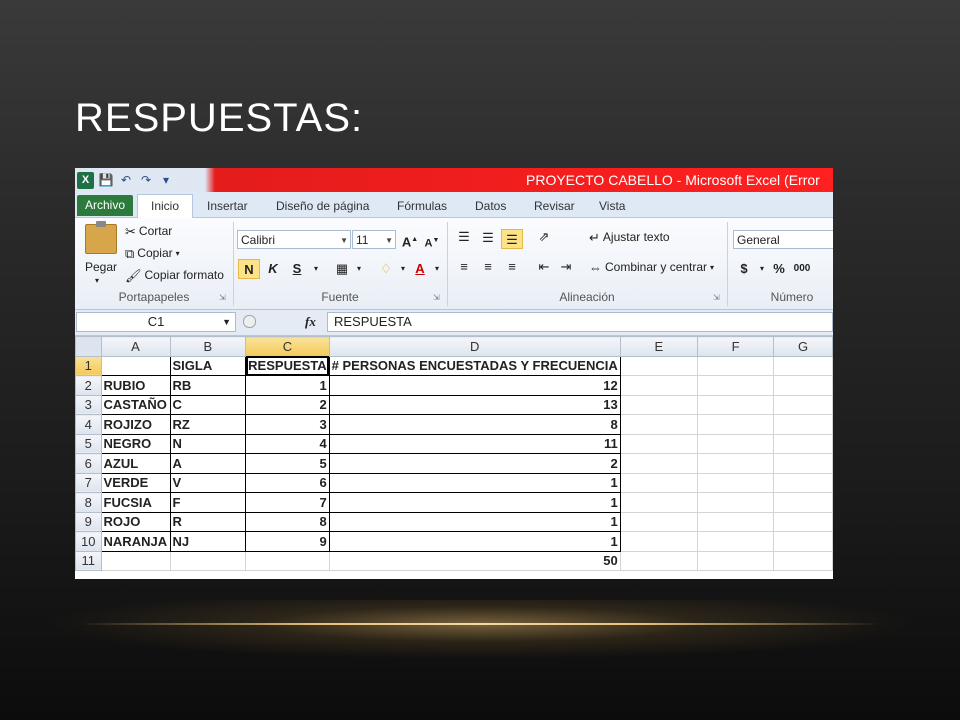 This screenshot has height=720, width=960. I want to click on cell-d: # PERSONAS ENCUESTADAS Y FRECUENCIA, so click(474, 365).